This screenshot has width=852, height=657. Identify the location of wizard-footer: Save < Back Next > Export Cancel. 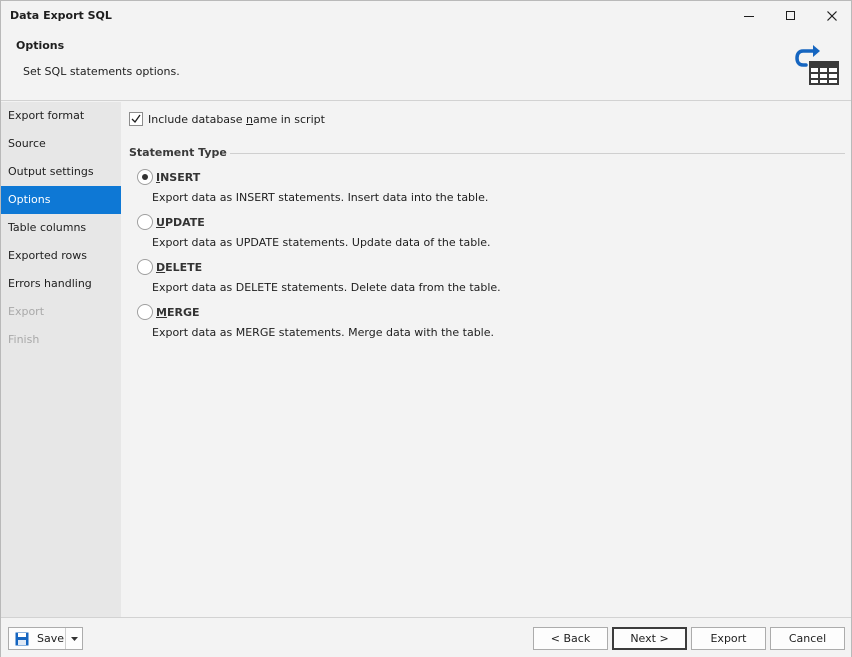
(426, 637).